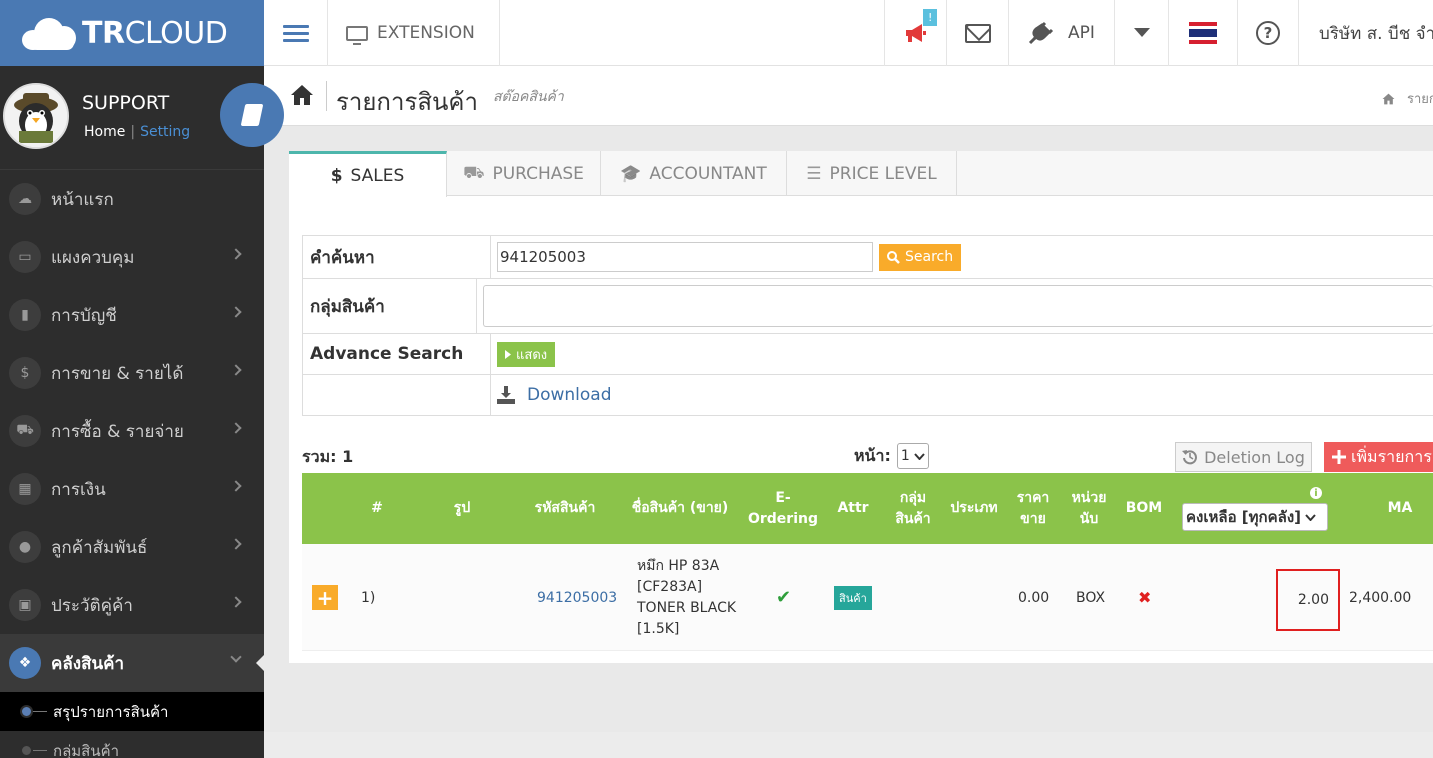 This screenshot has height=758, width=1433. Describe the element at coordinates (1378, 457) in the screenshot. I see `add-product-button: เพิ่มรายการ` at that location.